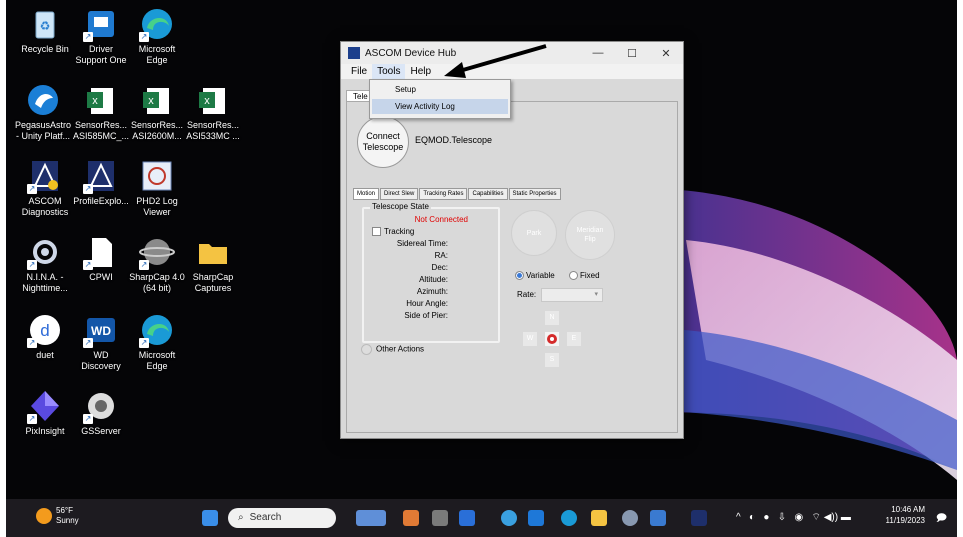 The image size is (963, 537). Describe the element at coordinates (389, 71) in the screenshot. I see `menu-tools: Tools` at that location.